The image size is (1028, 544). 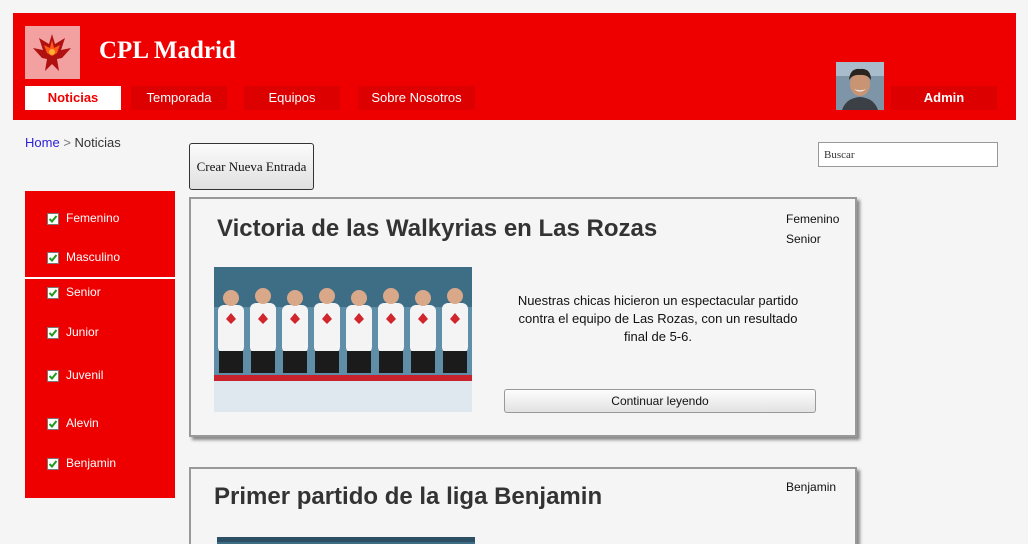 What do you see at coordinates (251, 166) in the screenshot?
I see `create-entry-button: Crear Nueva Entrada` at bounding box center [251, 166].